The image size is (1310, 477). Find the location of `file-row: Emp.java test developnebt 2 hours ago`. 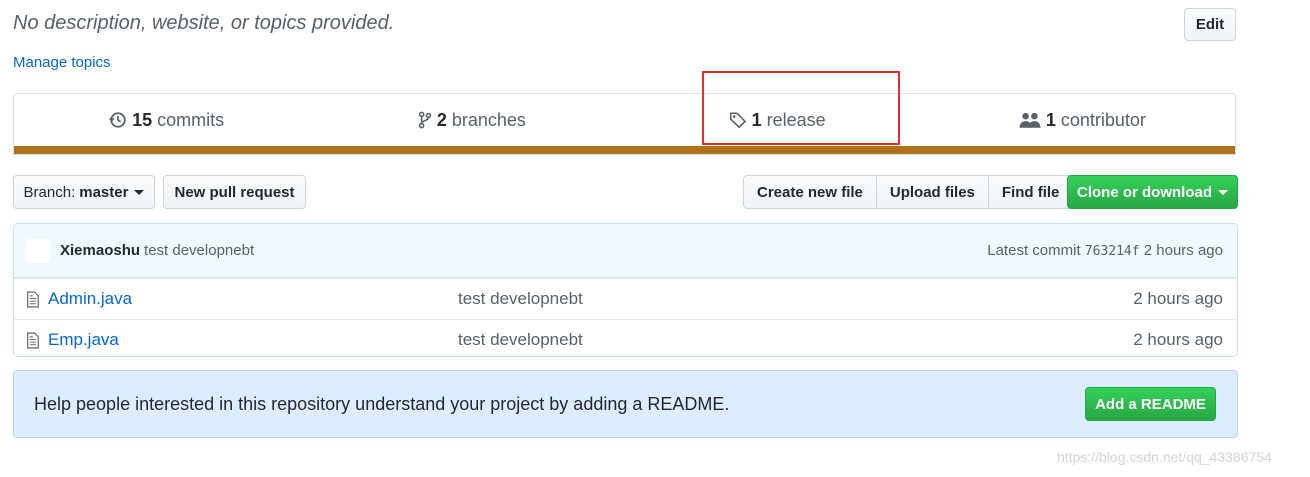

file-row: Emp.java test developnebt 2 hours ago is located at coordinates (625, 337).